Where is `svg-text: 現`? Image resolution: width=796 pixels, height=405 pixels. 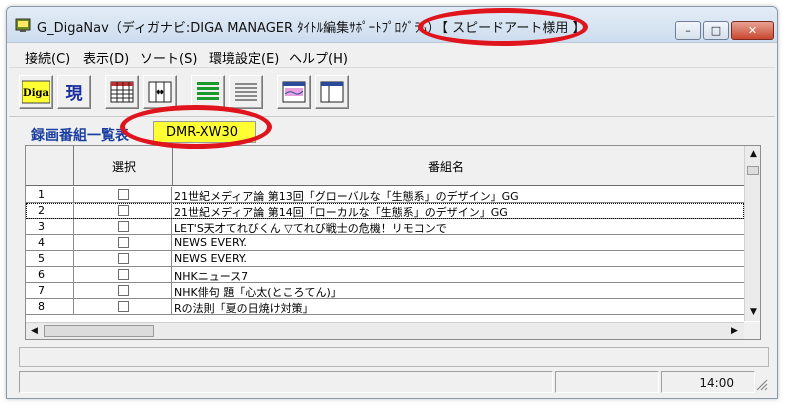 svg-text: 現 is located at coordinates (74, 94).